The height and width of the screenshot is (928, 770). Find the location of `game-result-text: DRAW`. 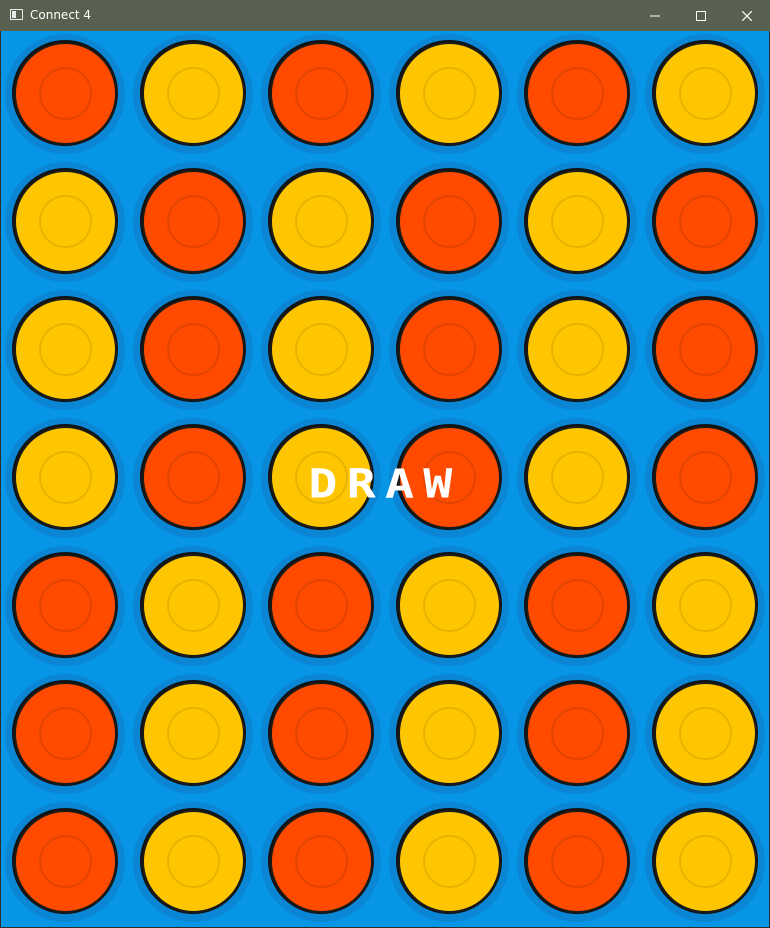

game-result-text: DRAW is located at coordinates (385, 483).